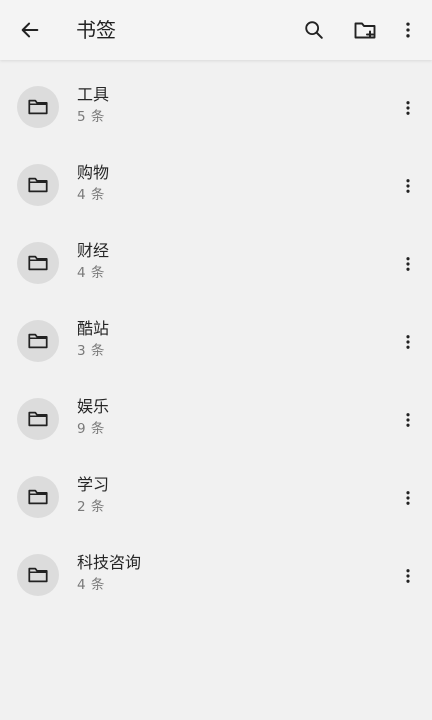  What do you see at coordinates (216, 30) in the screenshot?
I see `top-app-bar: 书签` at bounding box center [216, 30].